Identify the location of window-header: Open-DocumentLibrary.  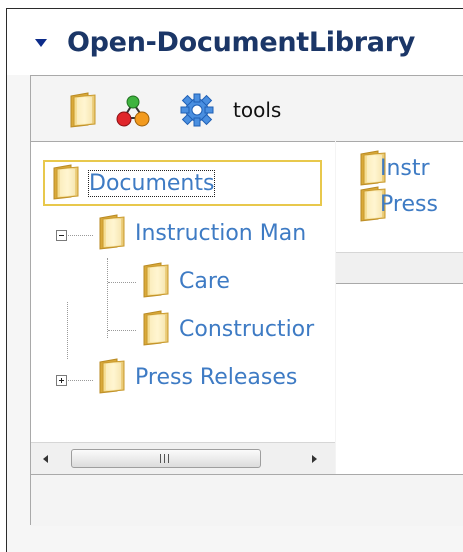
(235, 42).